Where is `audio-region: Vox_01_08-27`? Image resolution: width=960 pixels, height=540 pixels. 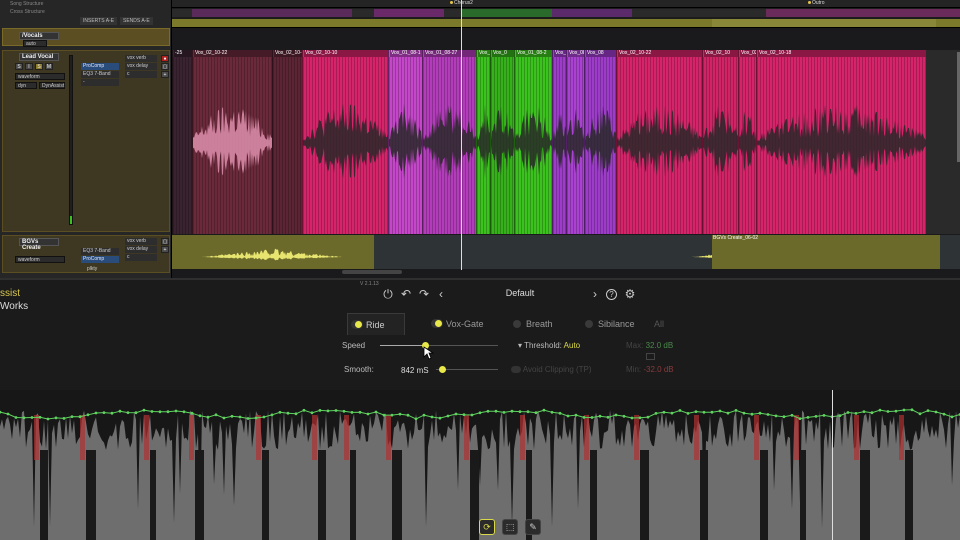 audio-region: Vox_01_08-27 is located at coordinates (449, 142).